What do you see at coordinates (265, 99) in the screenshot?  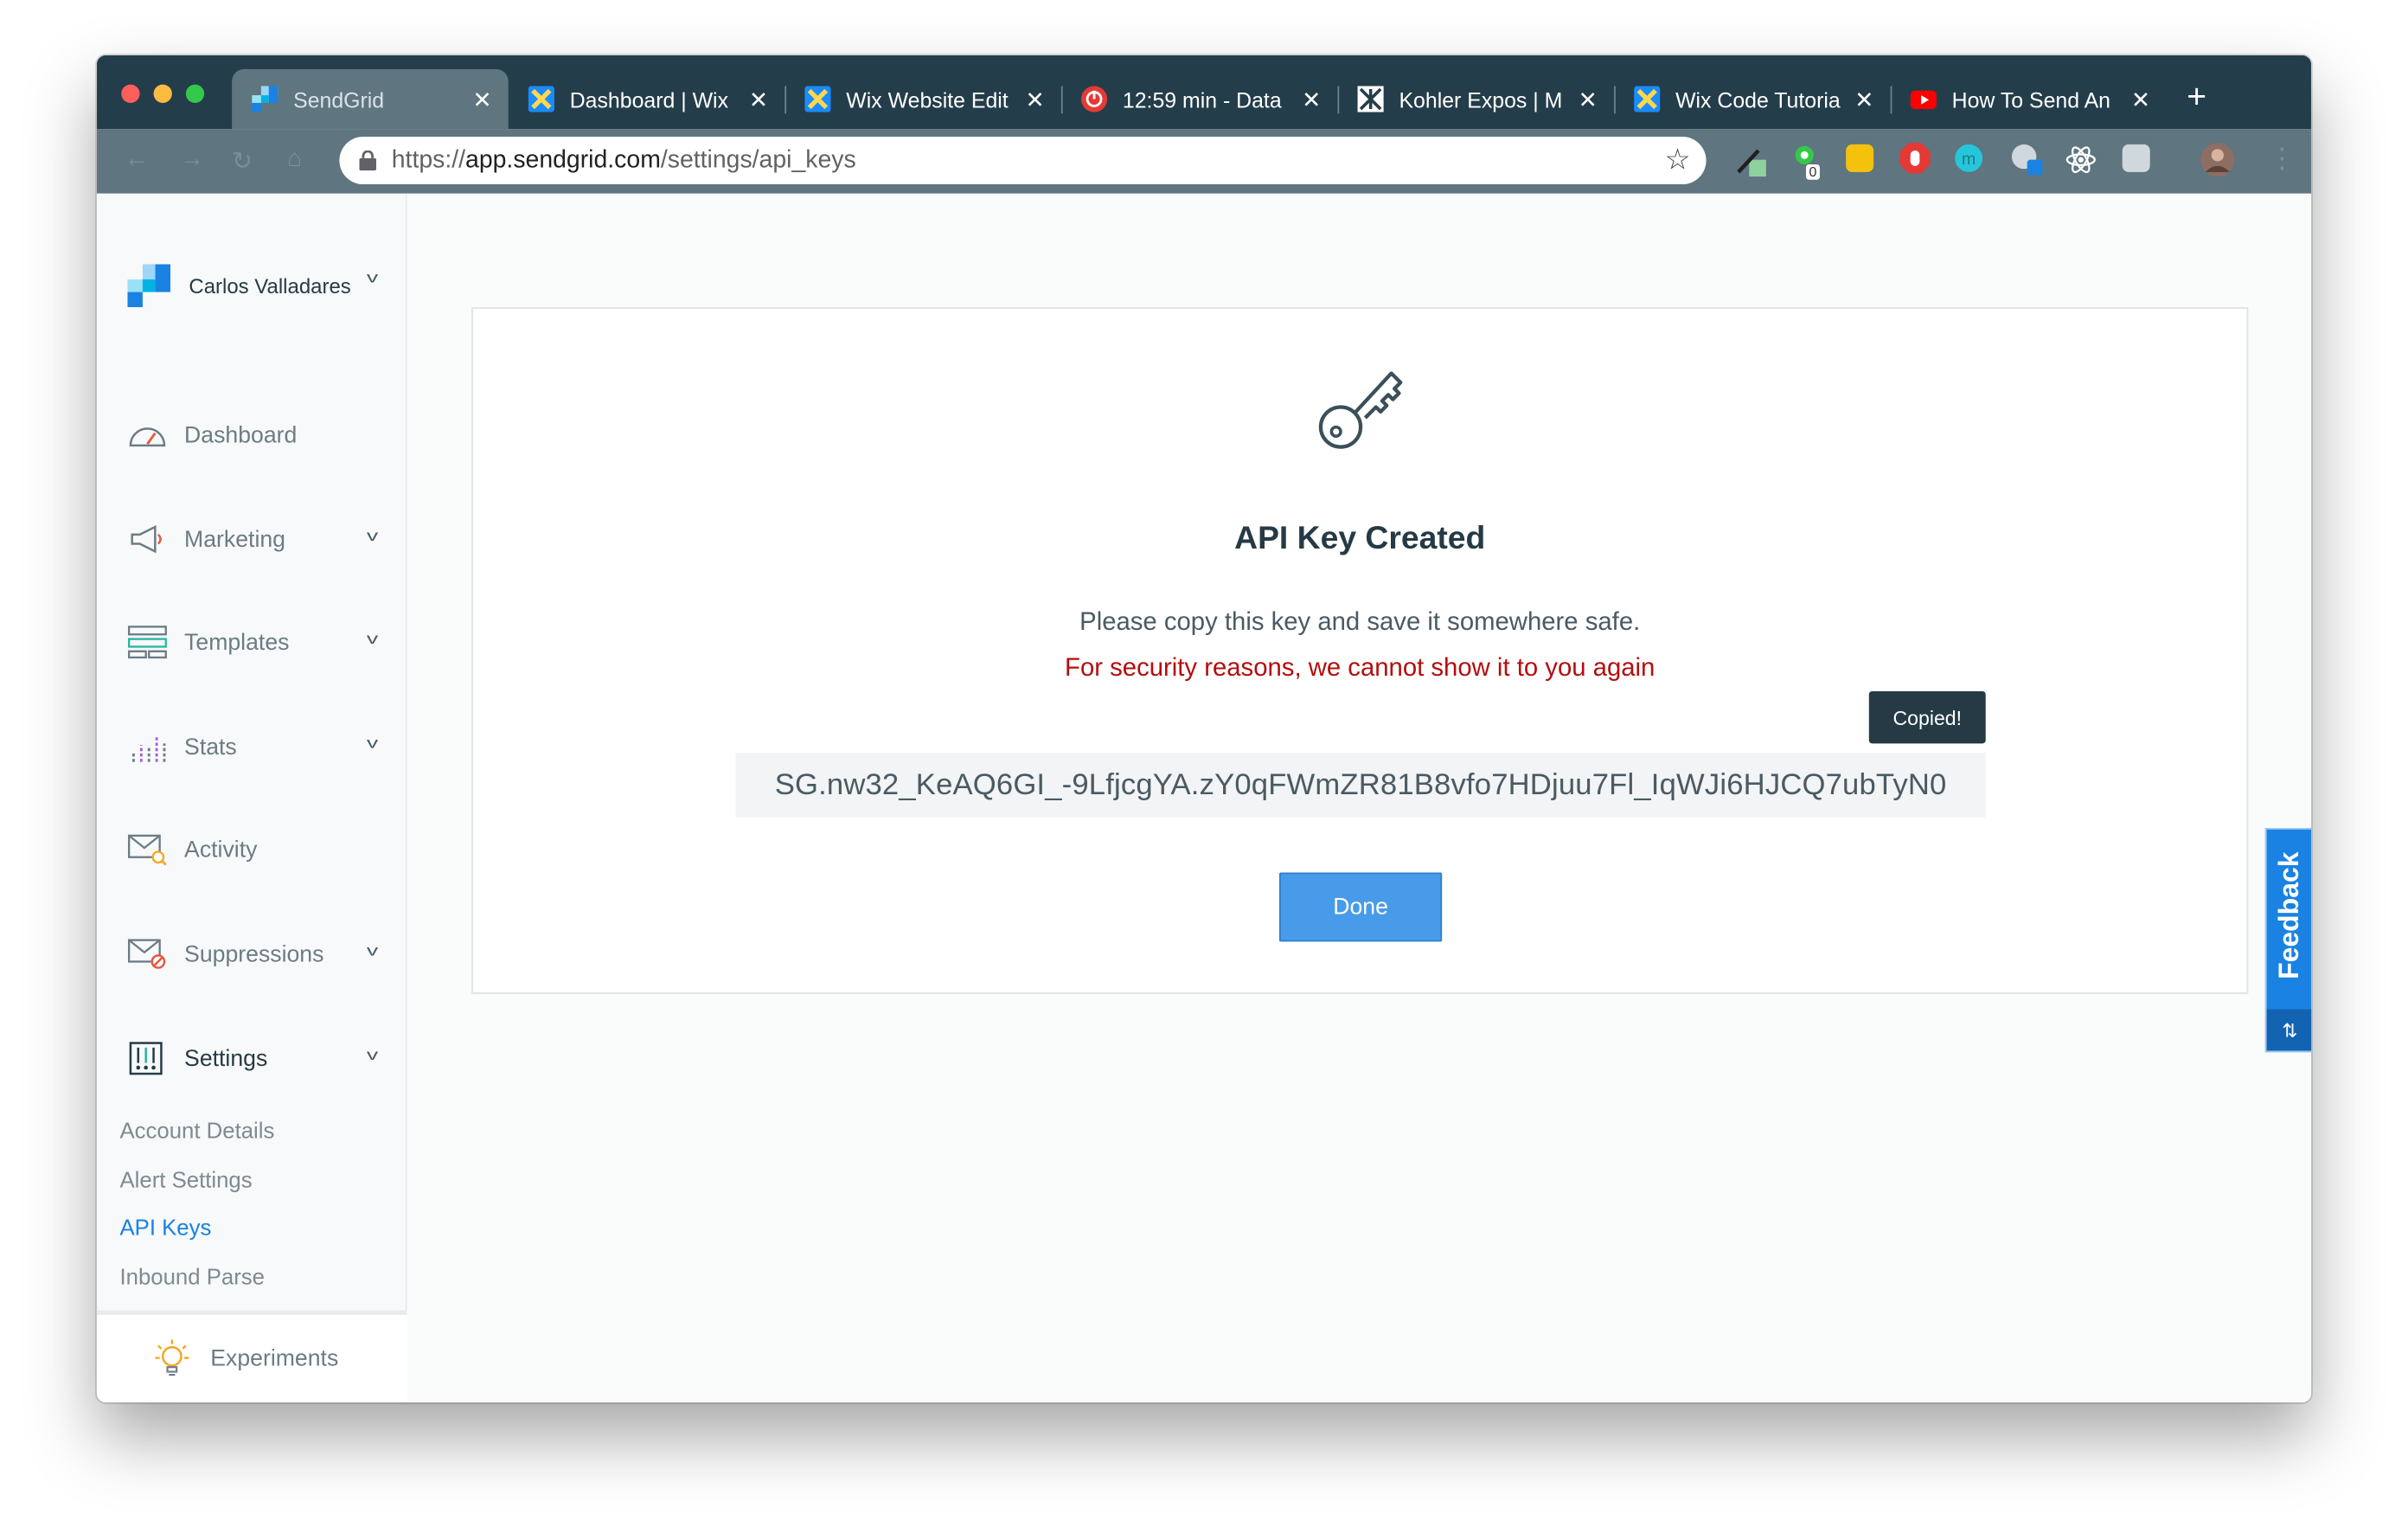 I see `sendgrid-favicon-icon` at bounding box center [265, 99].